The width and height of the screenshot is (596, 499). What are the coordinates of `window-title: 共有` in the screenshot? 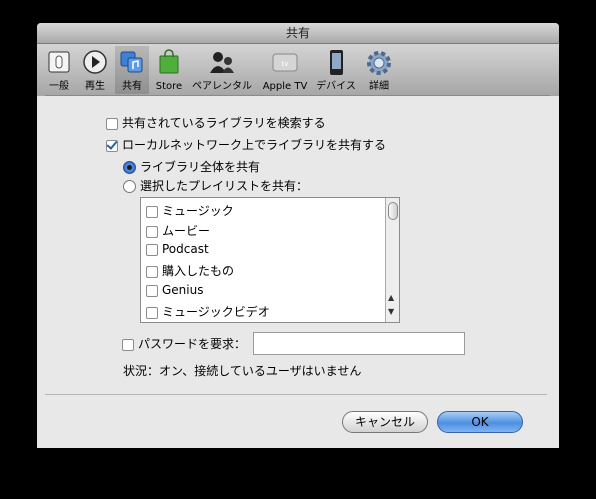 It's located at (298, 33).